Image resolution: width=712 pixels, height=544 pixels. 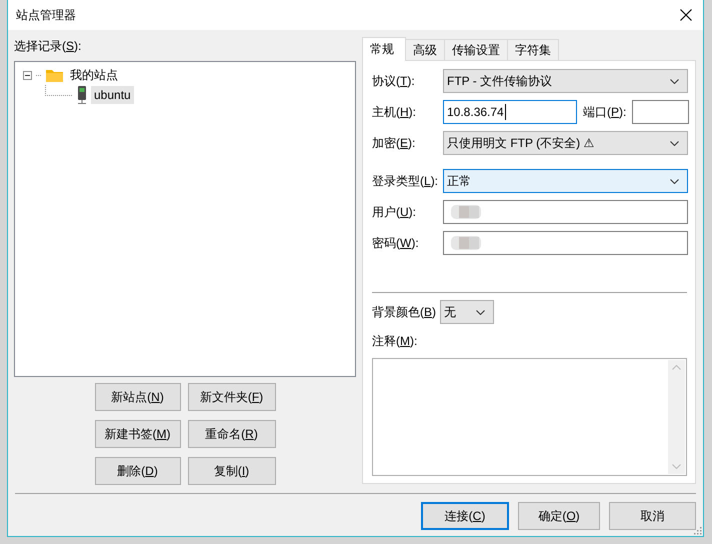 I want to click on computer-icon, so click(x=82, y=95).